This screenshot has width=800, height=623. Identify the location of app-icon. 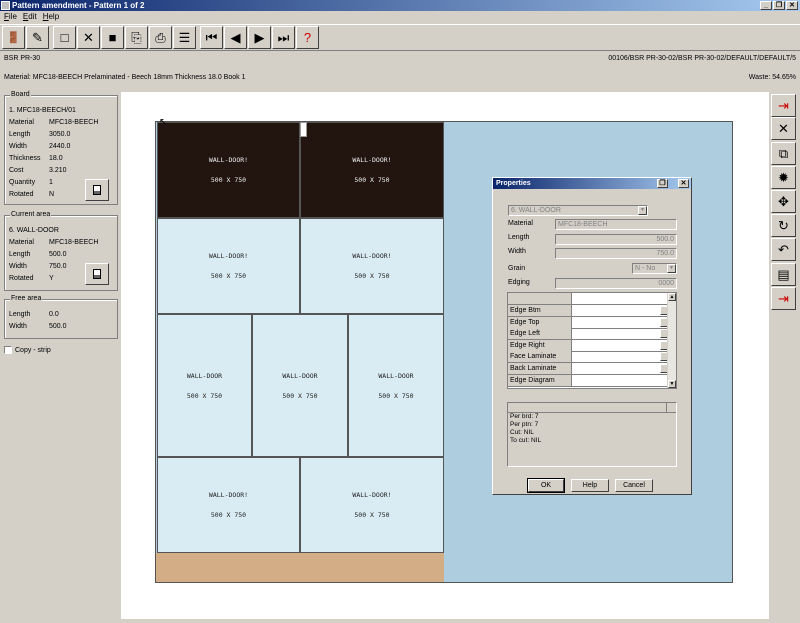
(5, 5).